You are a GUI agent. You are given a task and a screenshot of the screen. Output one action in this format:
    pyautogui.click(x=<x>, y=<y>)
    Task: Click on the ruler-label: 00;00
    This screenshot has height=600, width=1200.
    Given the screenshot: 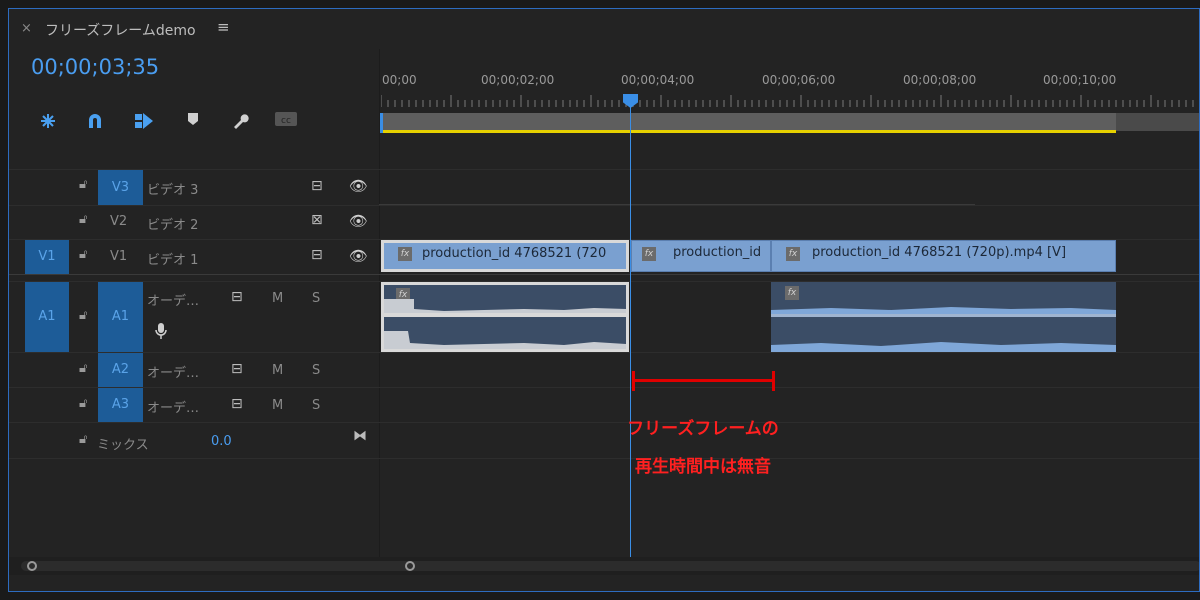 What is the action you would take?
    pyautogui.click(x=399, y=80)
    